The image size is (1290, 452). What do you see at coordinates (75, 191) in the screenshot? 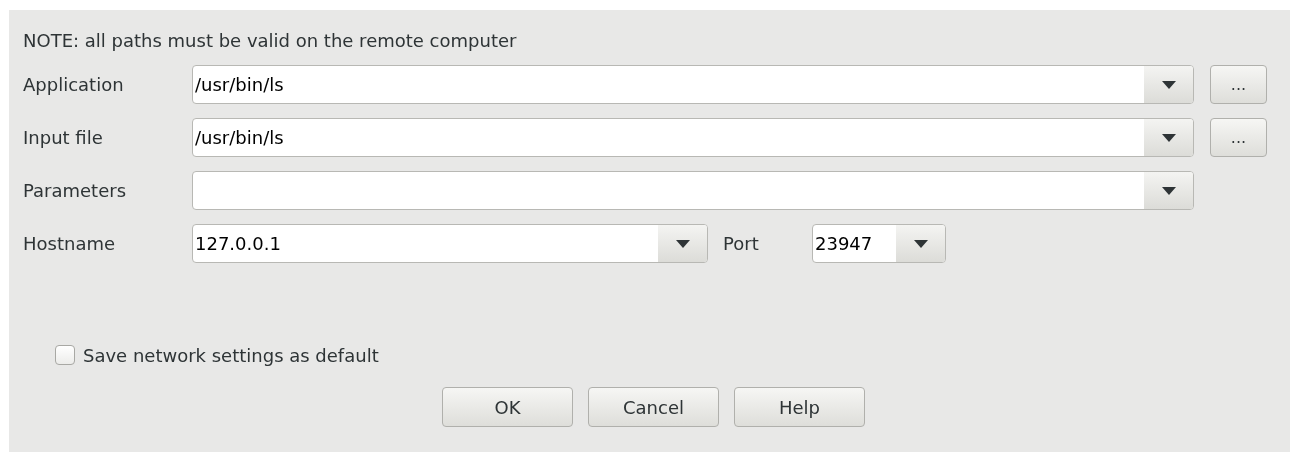
I see `field-label: Parameters` at bounding box center [75, 191].